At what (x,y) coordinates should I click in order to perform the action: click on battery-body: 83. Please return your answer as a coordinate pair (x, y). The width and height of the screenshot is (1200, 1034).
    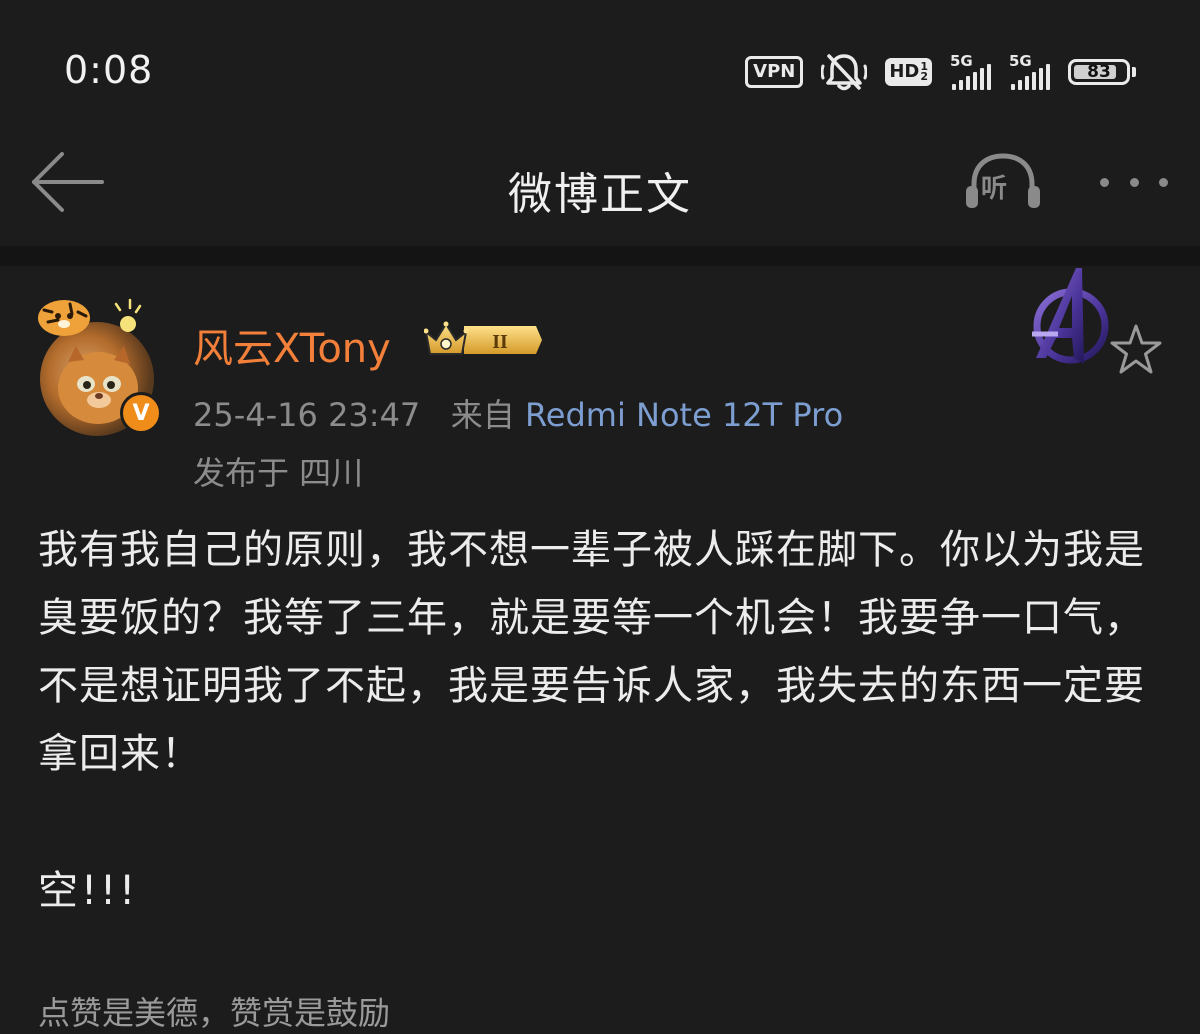
    Looking at the image, I should click on (1099, 72).